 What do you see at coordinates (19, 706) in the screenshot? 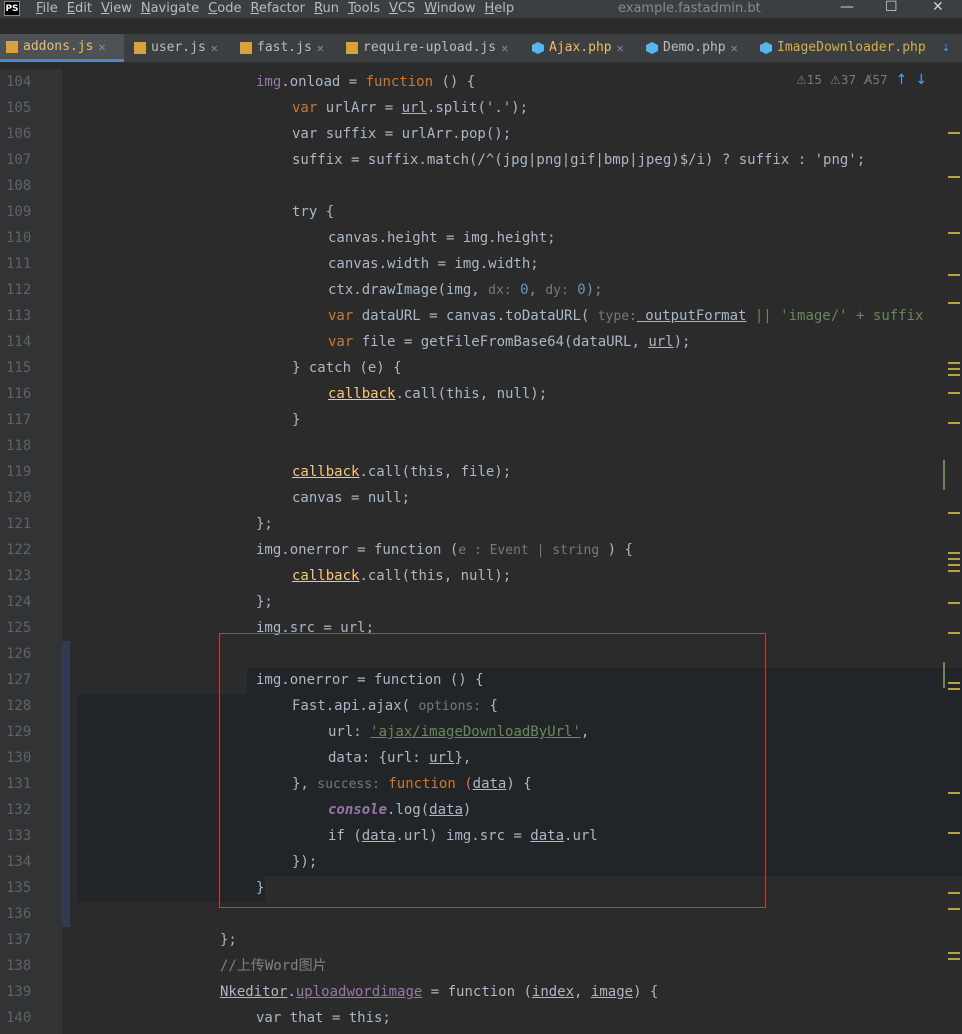
I see `line-number: 128` at bounding box center [19, 706].